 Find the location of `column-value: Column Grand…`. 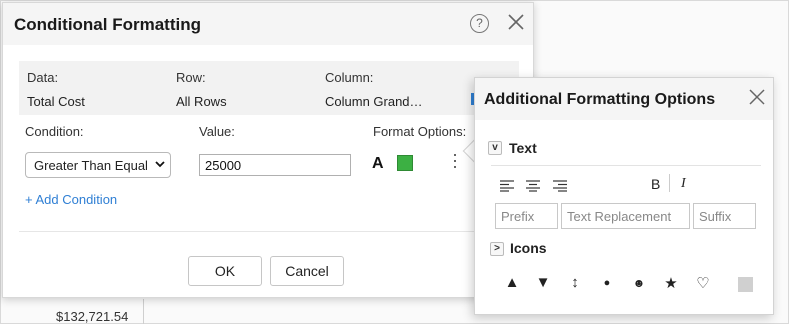

column-value: Column Grand… is located at coordinates (374, 101).